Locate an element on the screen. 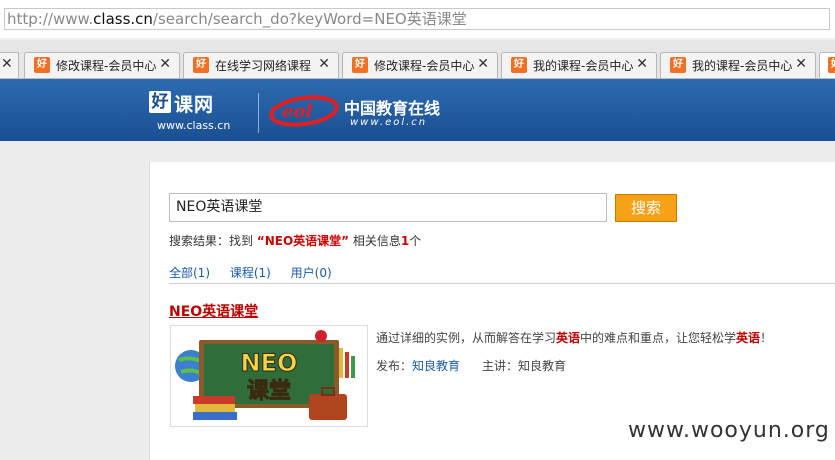  result-meta: 发布：知良教育 主讲：知良教育 is located at coordinates (471, 365).